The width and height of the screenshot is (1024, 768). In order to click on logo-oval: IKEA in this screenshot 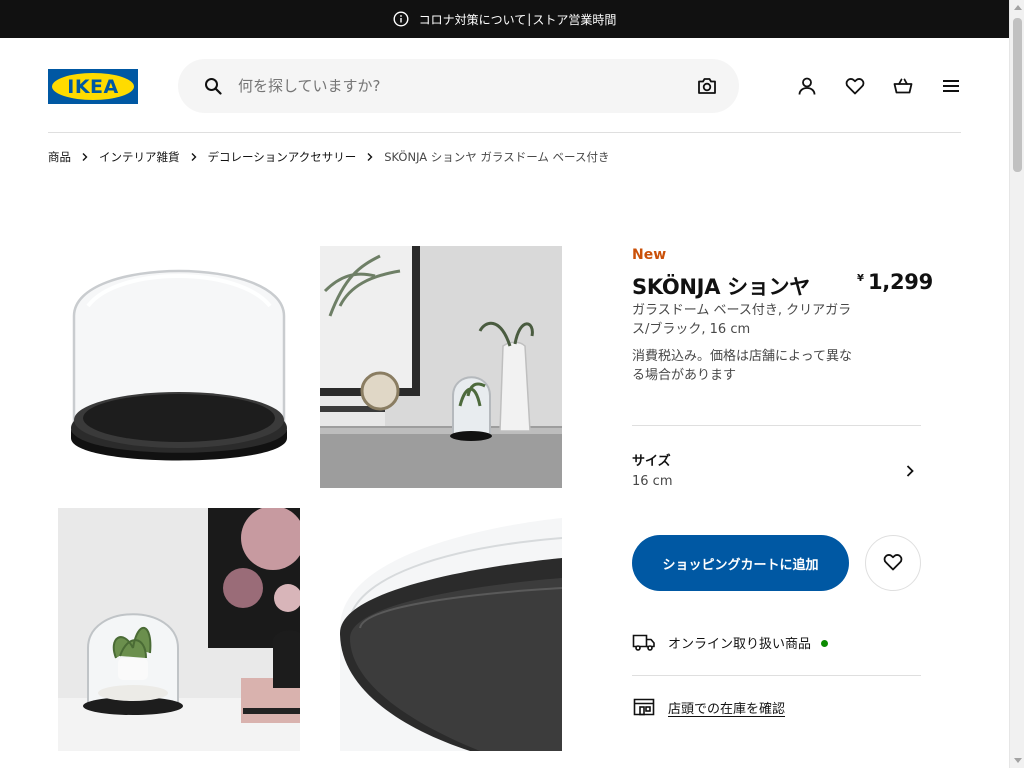, I will do `click(93, 86)`.